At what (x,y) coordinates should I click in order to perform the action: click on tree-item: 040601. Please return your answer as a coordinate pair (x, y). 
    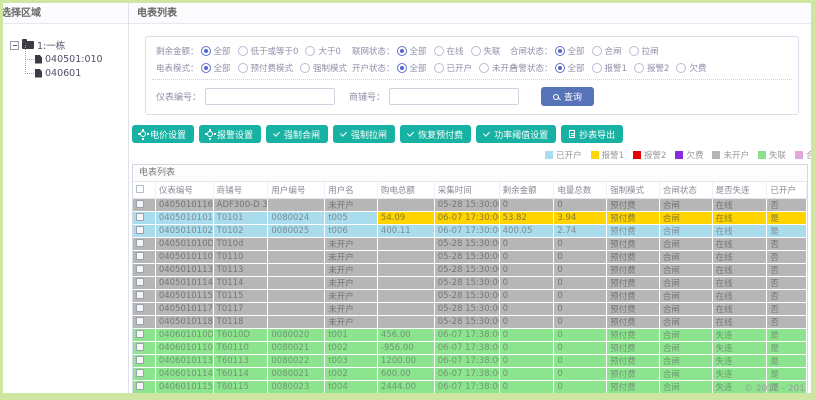
    Looking at the image, I should click on (75, 69).